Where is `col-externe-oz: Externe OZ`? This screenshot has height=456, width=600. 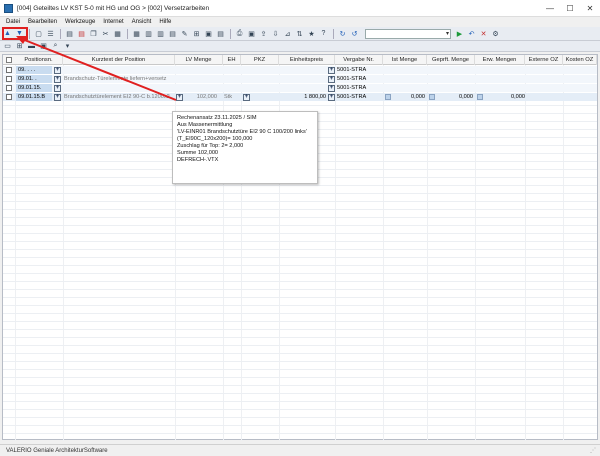 col-externe-oz: Externe OZ is located at coordinates (544, 60).